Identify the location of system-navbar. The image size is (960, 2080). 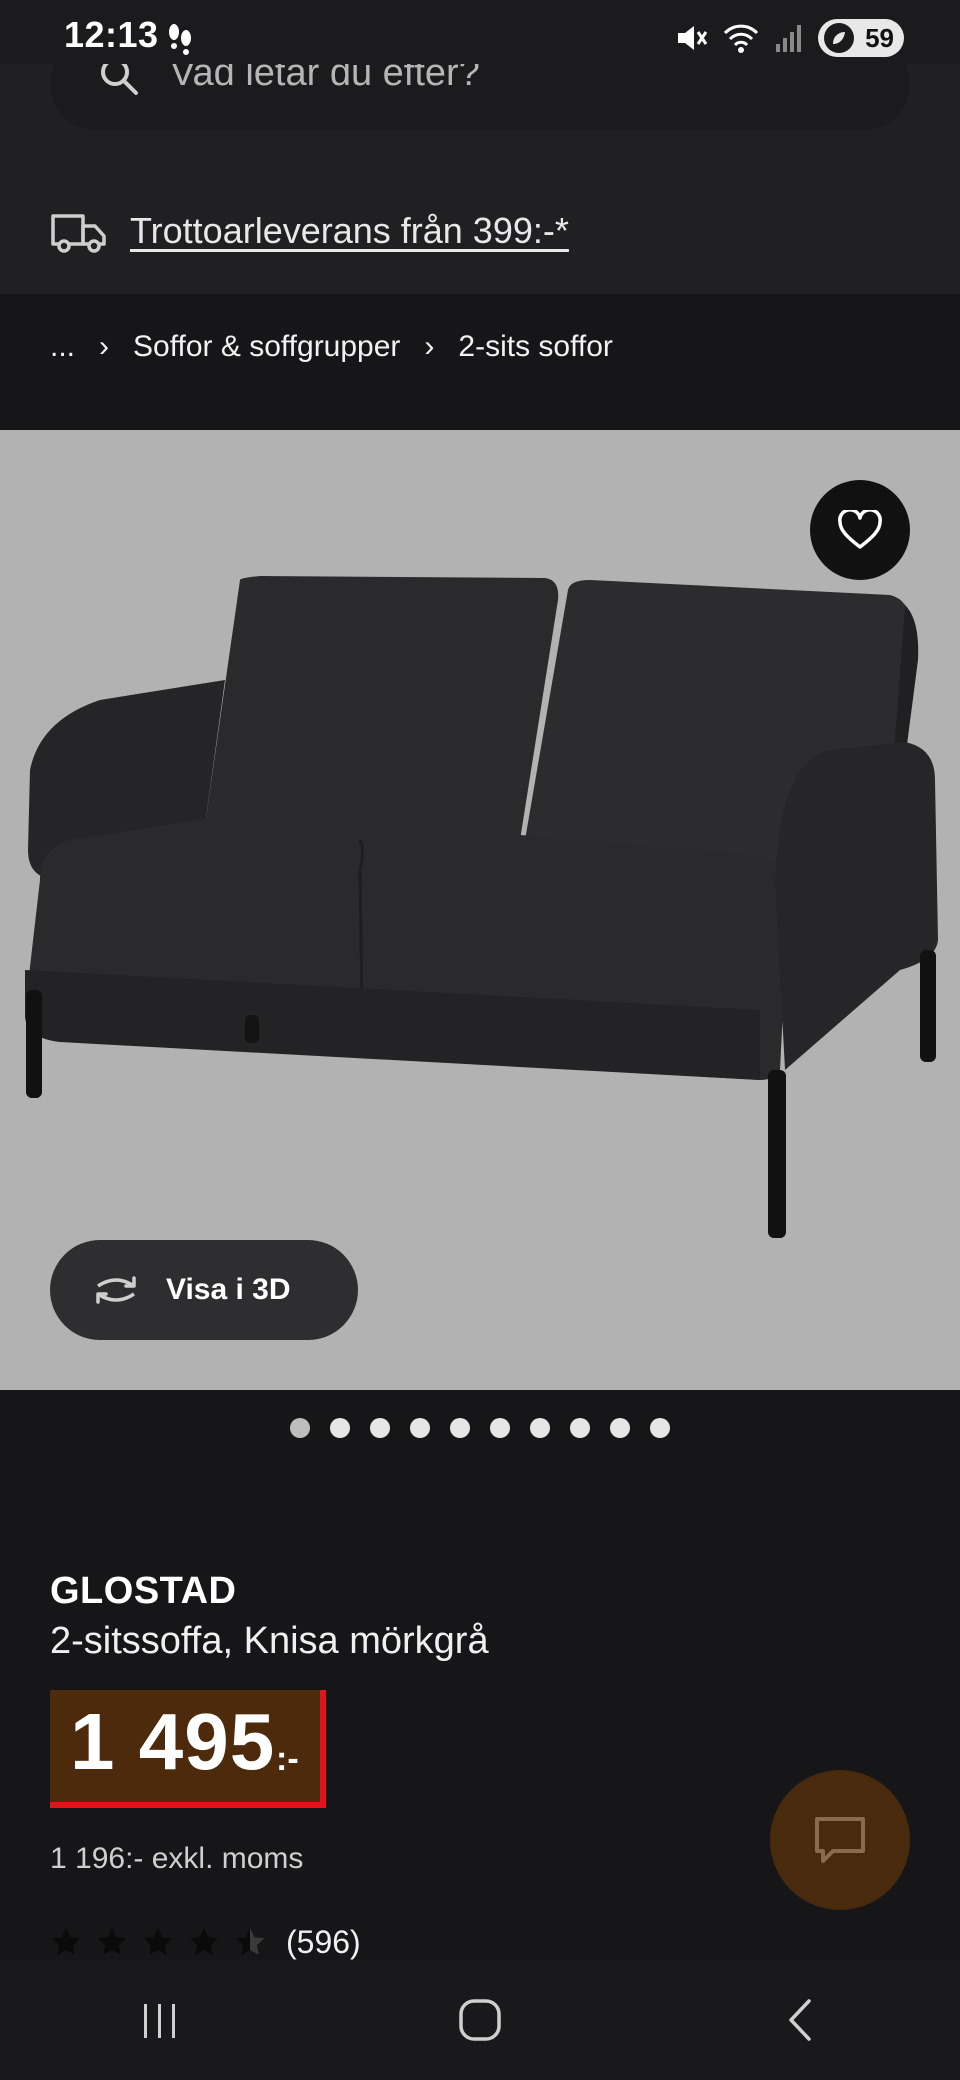
(480, 2020).